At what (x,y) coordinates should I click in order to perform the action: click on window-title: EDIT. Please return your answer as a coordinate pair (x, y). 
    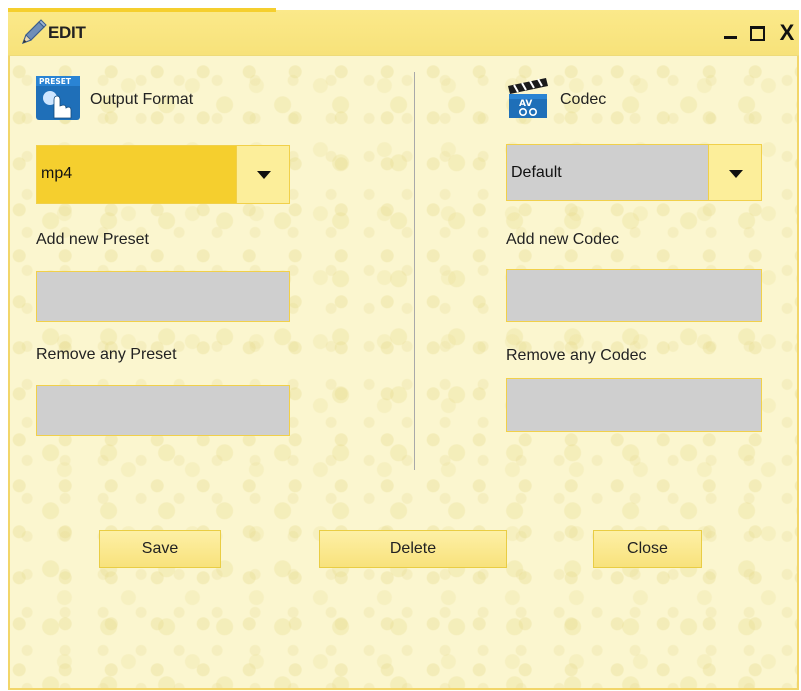
    Looking at the image, I should click on (67, 32).